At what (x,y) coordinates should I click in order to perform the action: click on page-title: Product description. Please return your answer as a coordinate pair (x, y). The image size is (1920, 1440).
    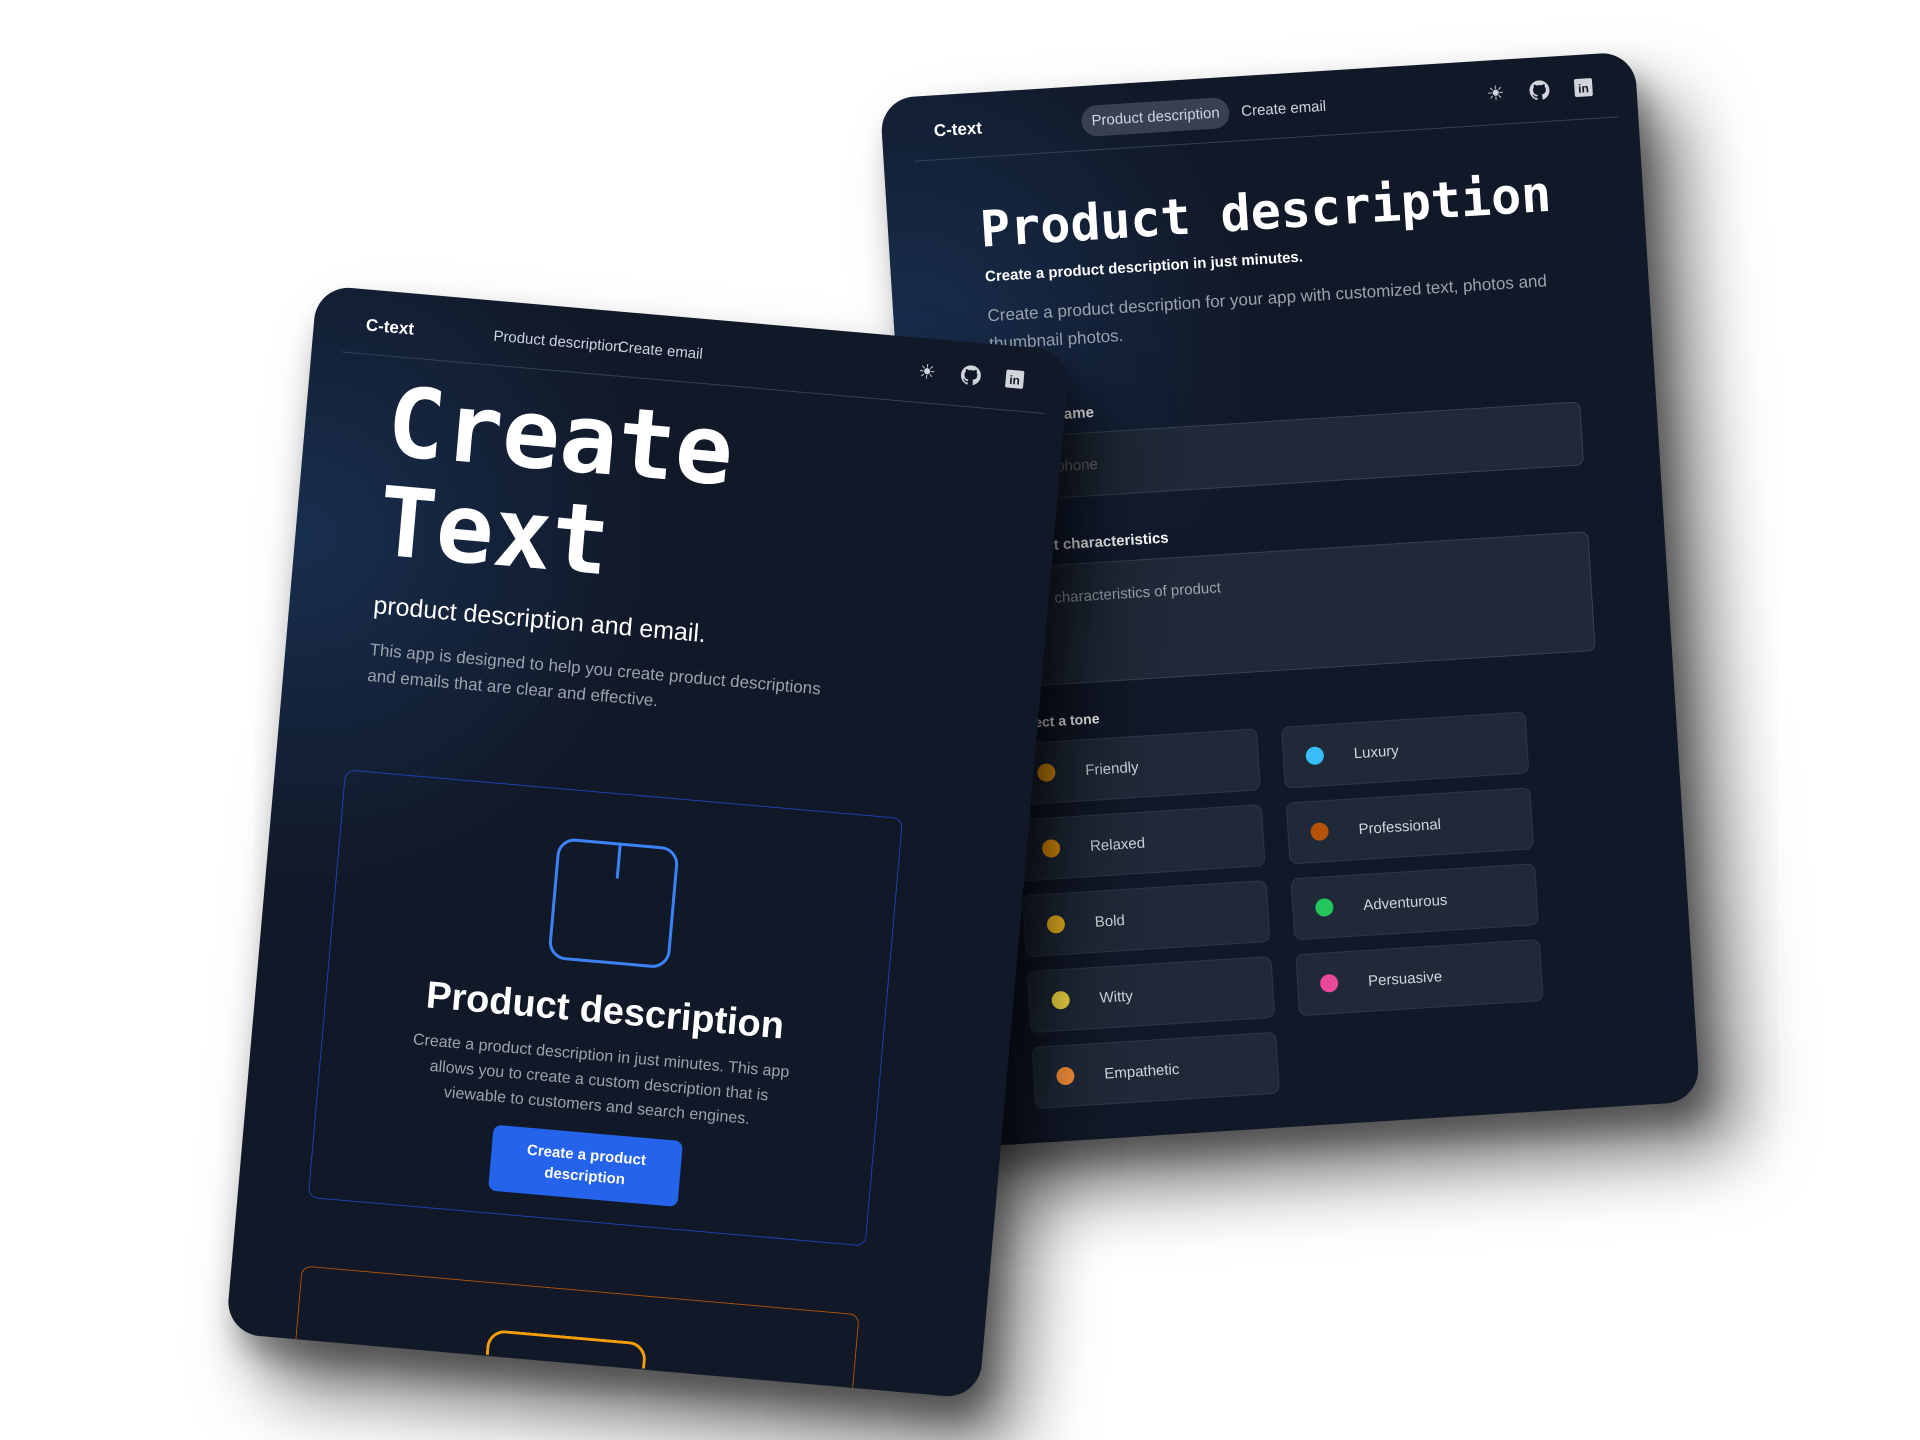
    Looking at the image, I should click on (1265, 211).